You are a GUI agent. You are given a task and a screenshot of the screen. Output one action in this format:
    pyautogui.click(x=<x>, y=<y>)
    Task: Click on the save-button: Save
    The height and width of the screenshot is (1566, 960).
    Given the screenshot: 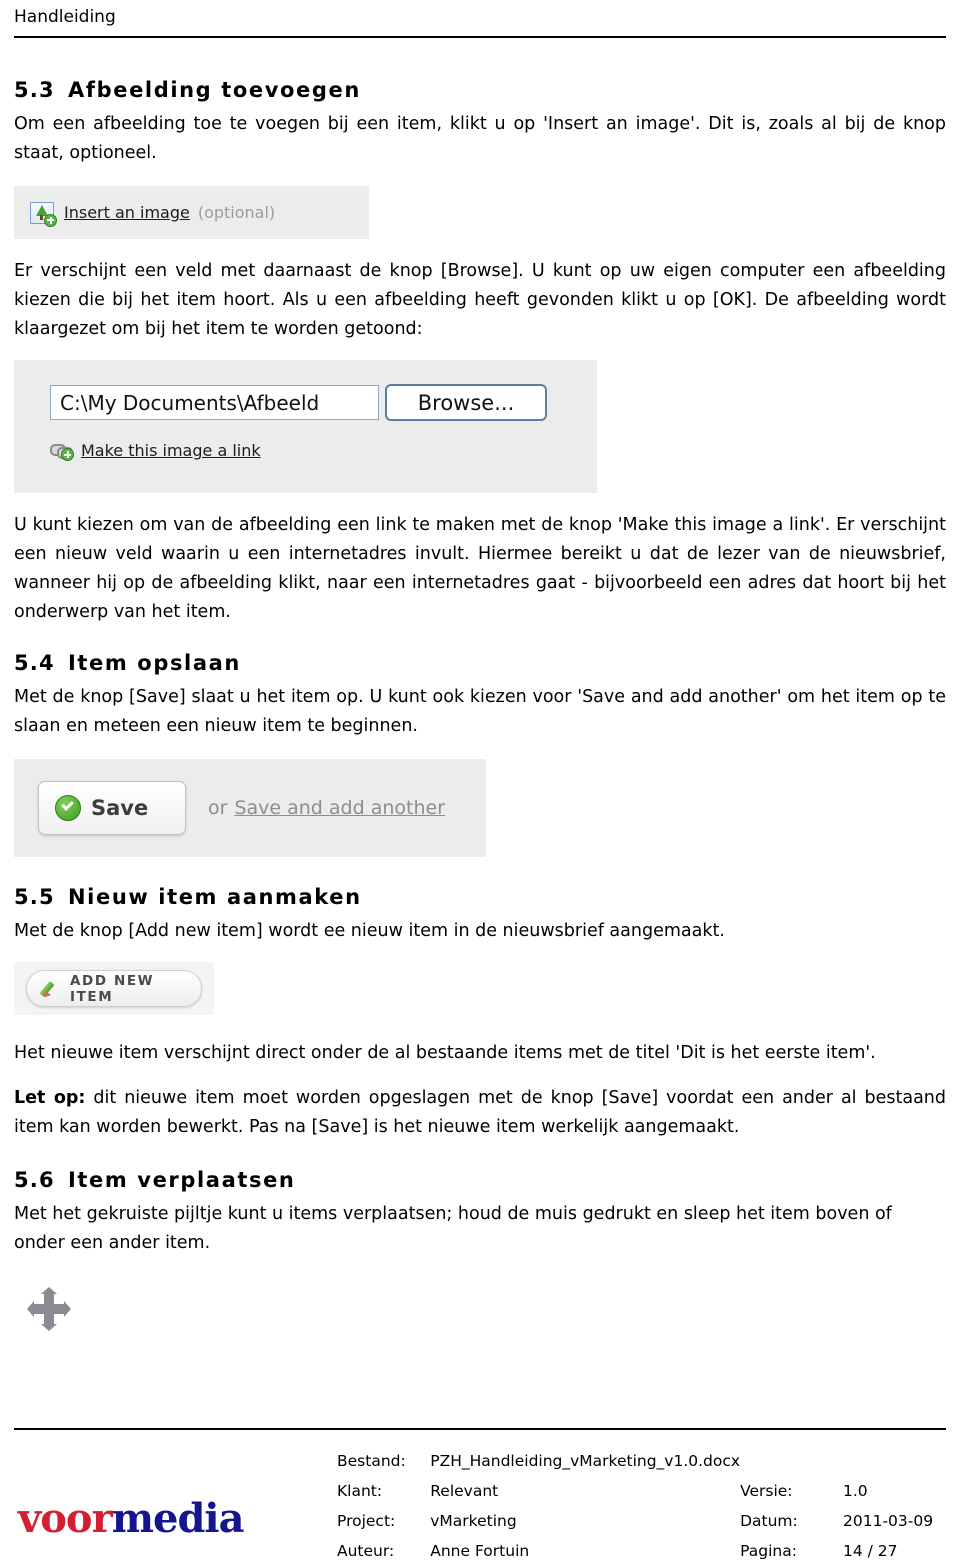 What is the action you would take?
    pyautogui.click(x=112, y=808)
    